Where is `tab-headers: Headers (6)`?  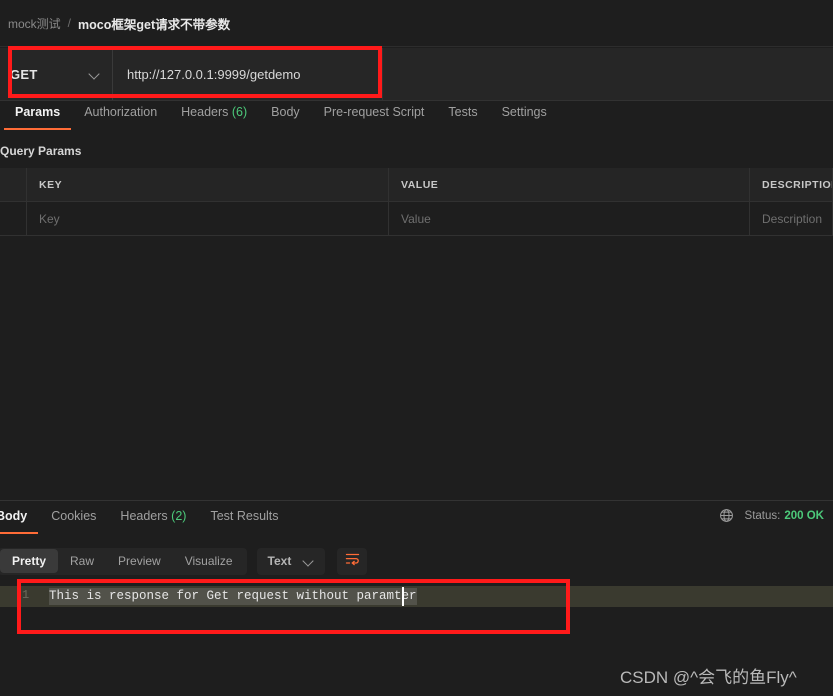 tab-headers: Headers (6) is located at coordinates (214, 116).